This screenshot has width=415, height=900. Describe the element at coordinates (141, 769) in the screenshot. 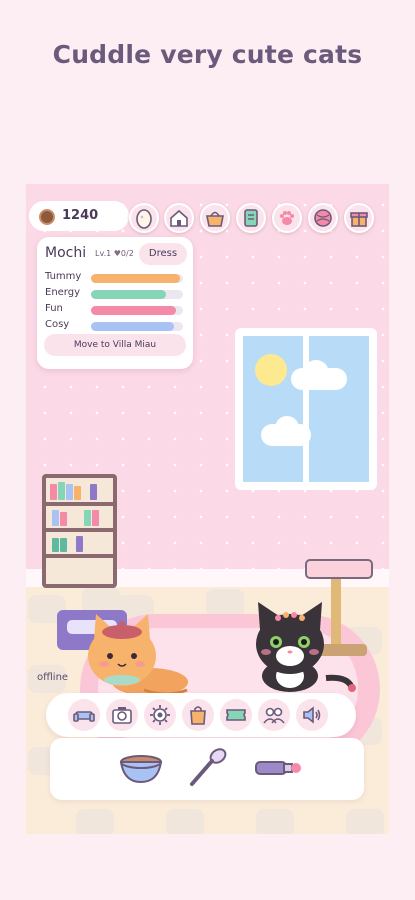

I see `food-bowl-icon` at that location.